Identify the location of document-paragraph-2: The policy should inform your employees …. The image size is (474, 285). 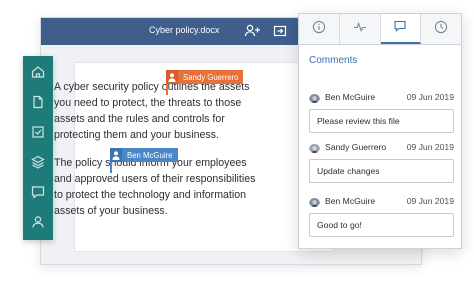
(156, 187).